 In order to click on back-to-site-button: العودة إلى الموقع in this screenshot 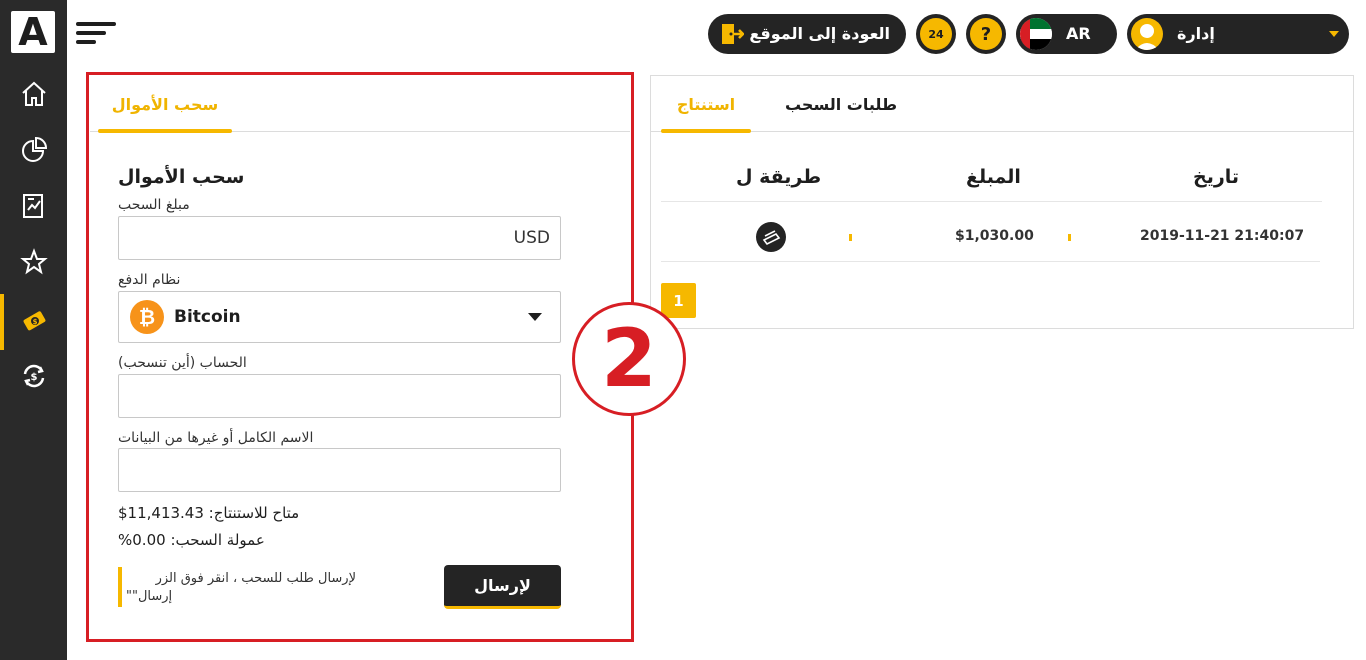, I will do `click(807, 34)`.